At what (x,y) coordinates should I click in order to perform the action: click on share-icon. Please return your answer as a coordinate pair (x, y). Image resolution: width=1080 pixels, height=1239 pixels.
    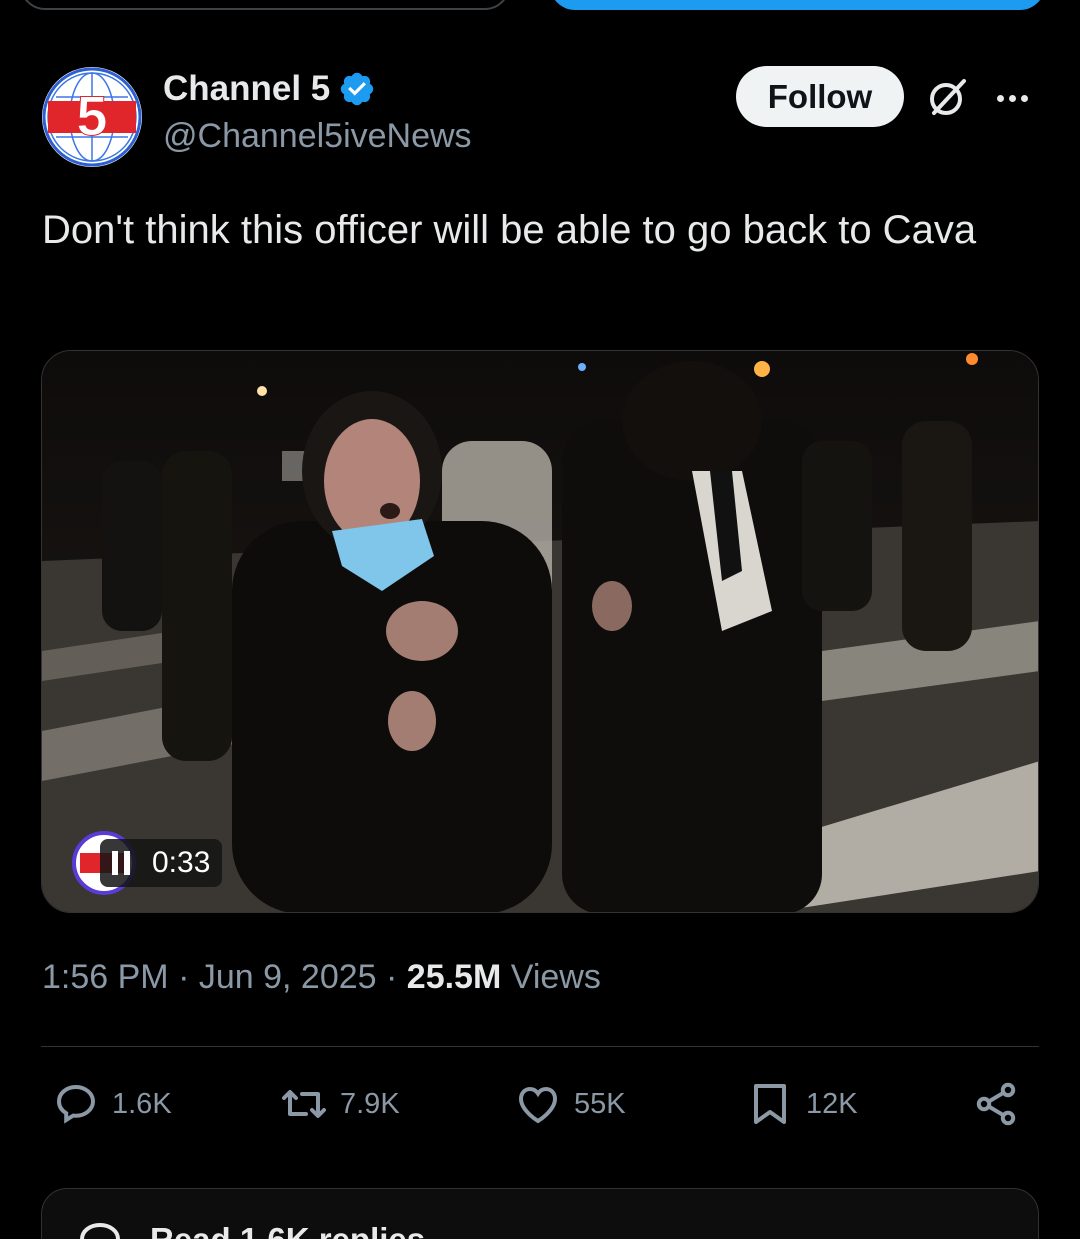
    Looking at the image, I should click on (996, 1104).